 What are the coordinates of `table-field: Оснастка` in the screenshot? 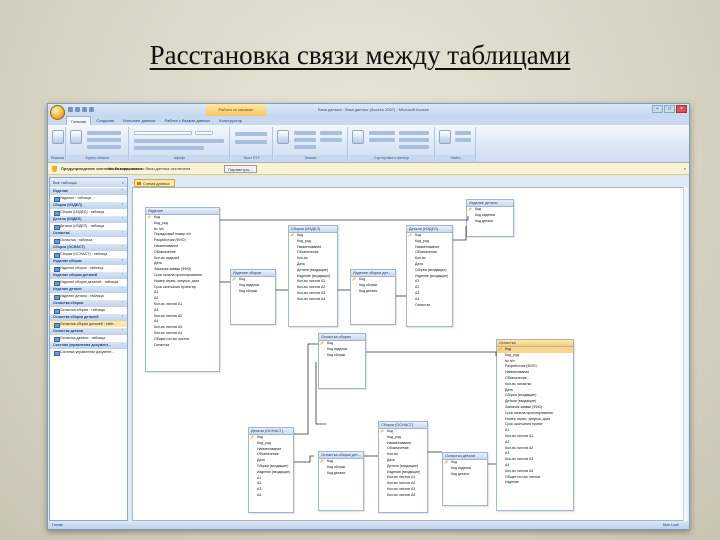 It's located at (429, 306).